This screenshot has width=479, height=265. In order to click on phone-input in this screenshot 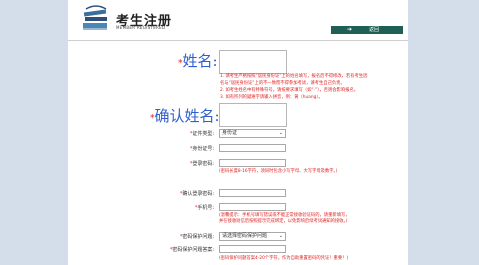, I will do `click(252, 207)`.